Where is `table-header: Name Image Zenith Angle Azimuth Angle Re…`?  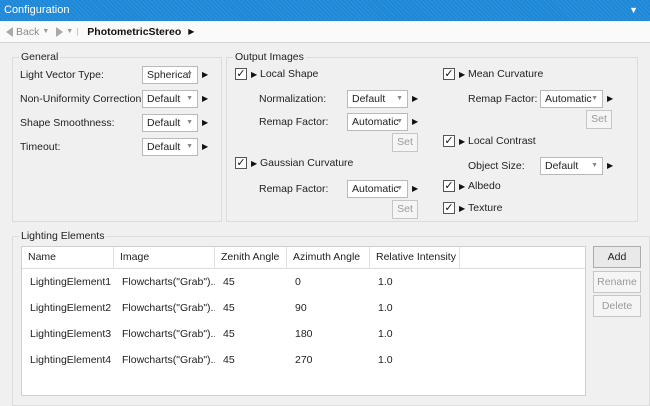 table-header: Name Image Zenith Angle Azimuth Angle Re… is located at coordinates (303, 258).